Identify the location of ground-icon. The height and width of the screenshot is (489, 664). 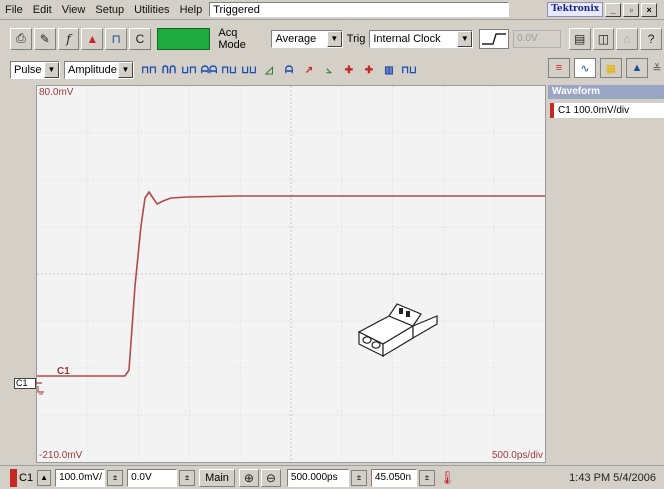
(40, 388).